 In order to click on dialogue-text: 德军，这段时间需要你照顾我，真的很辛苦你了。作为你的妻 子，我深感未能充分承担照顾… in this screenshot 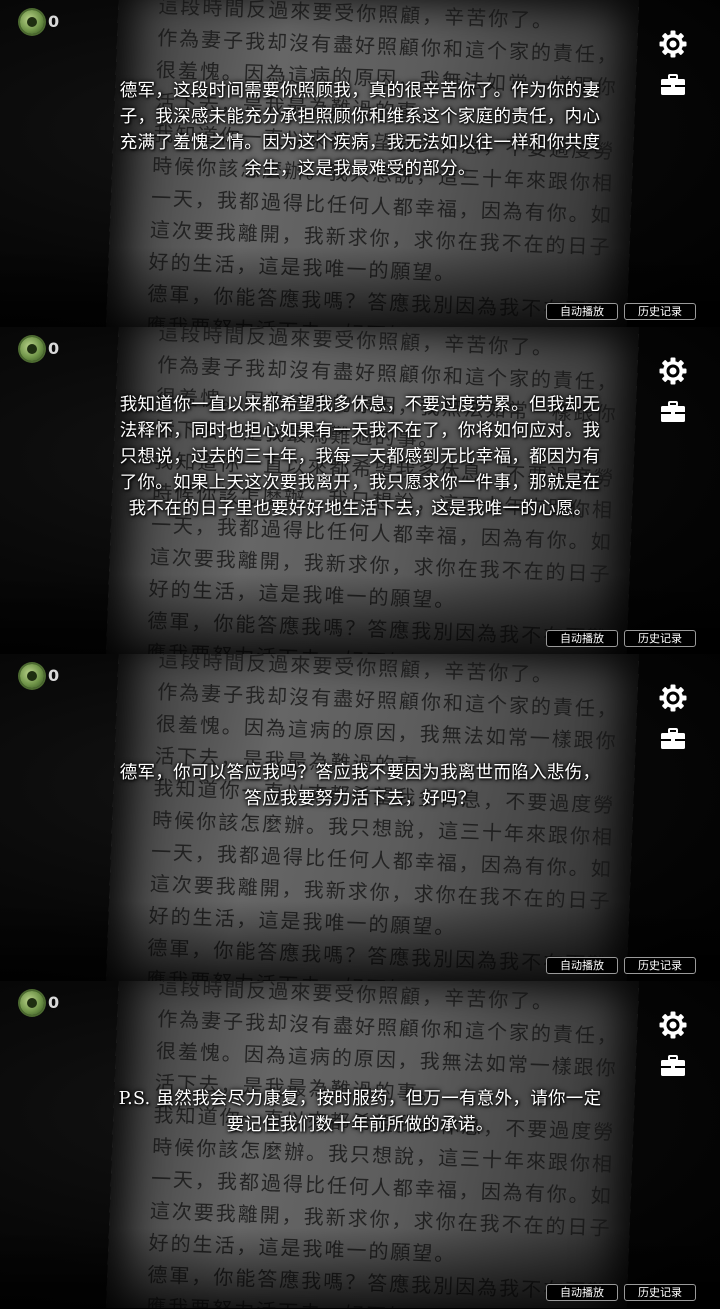, I will do `click(360, 130)`.